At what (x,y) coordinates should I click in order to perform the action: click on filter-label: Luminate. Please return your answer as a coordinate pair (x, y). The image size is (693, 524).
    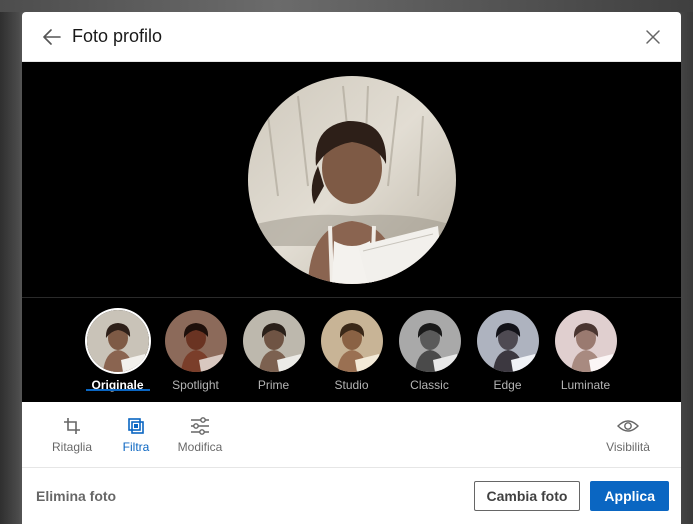
    Looking at the image, I should click on (585, 385).